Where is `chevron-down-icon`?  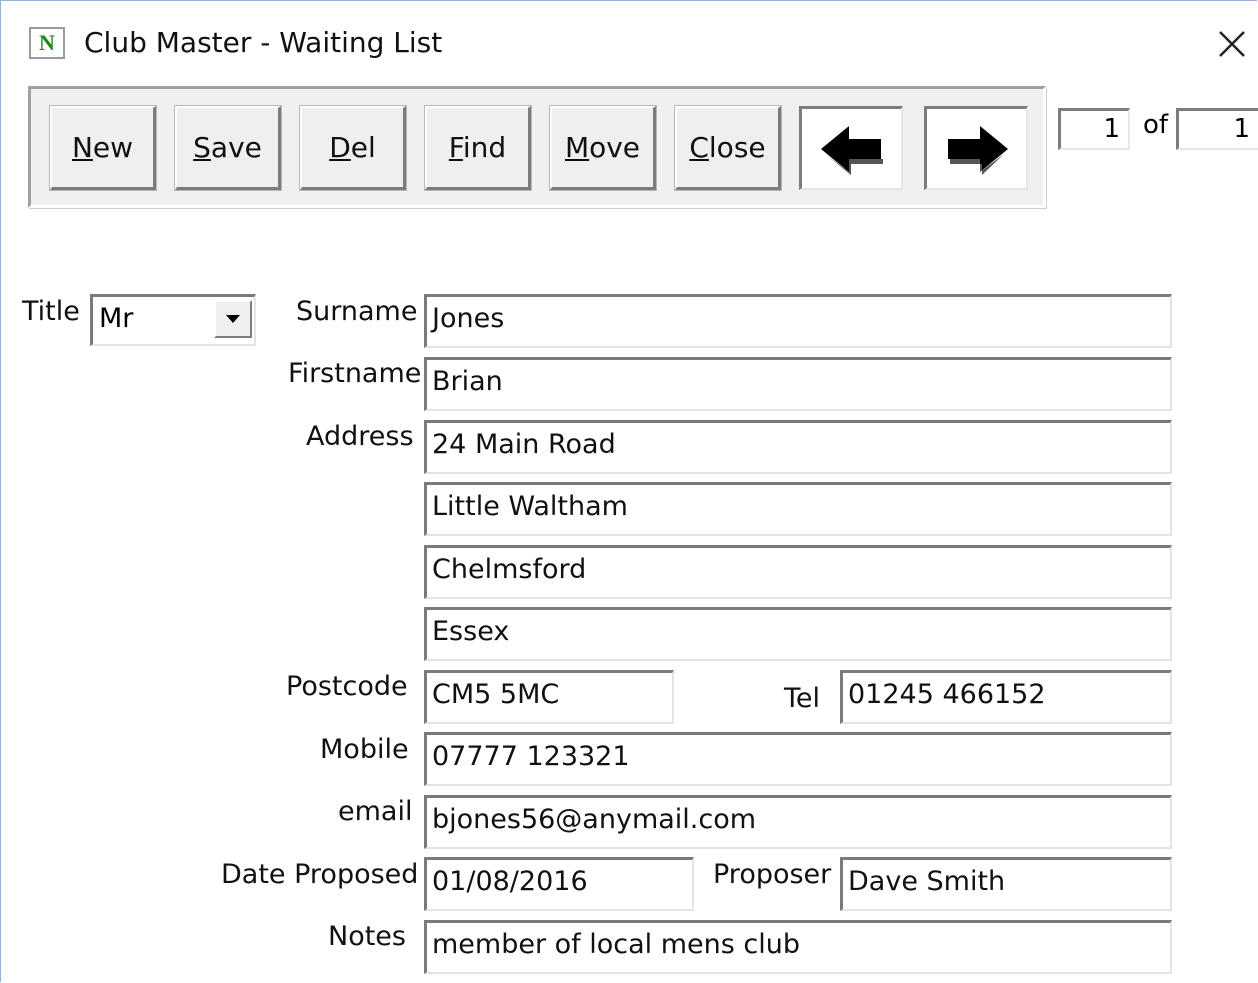 chevron-down-icon is located at coordinates (233, 319).